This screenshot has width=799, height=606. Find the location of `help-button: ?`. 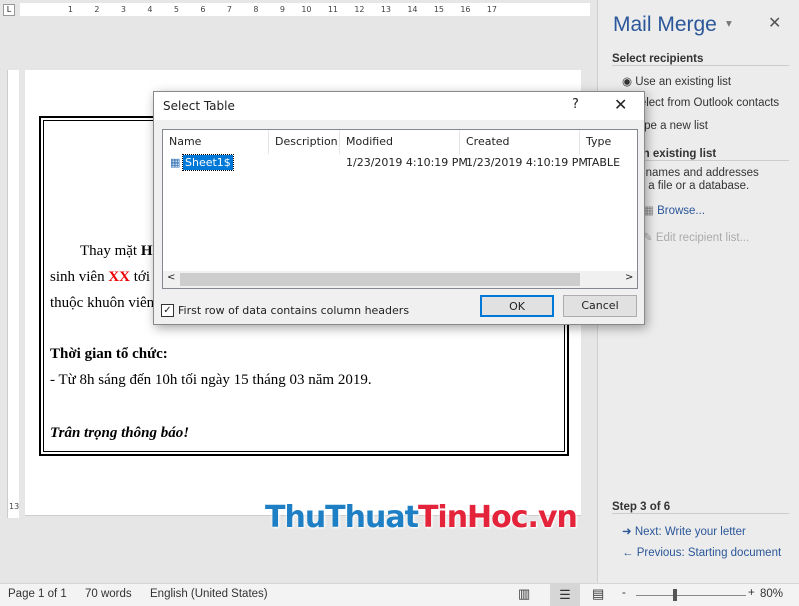

help-button: ? is located at coordinates (575, 104).